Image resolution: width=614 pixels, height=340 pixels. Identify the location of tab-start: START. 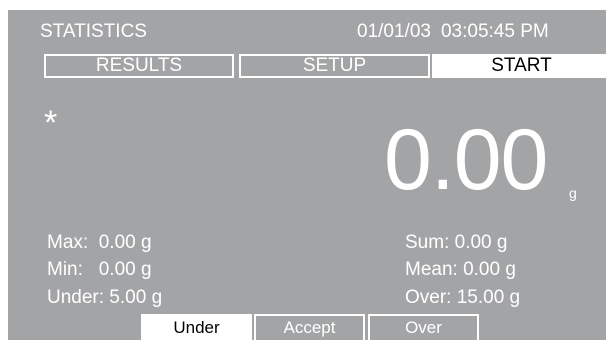
(521, 66).